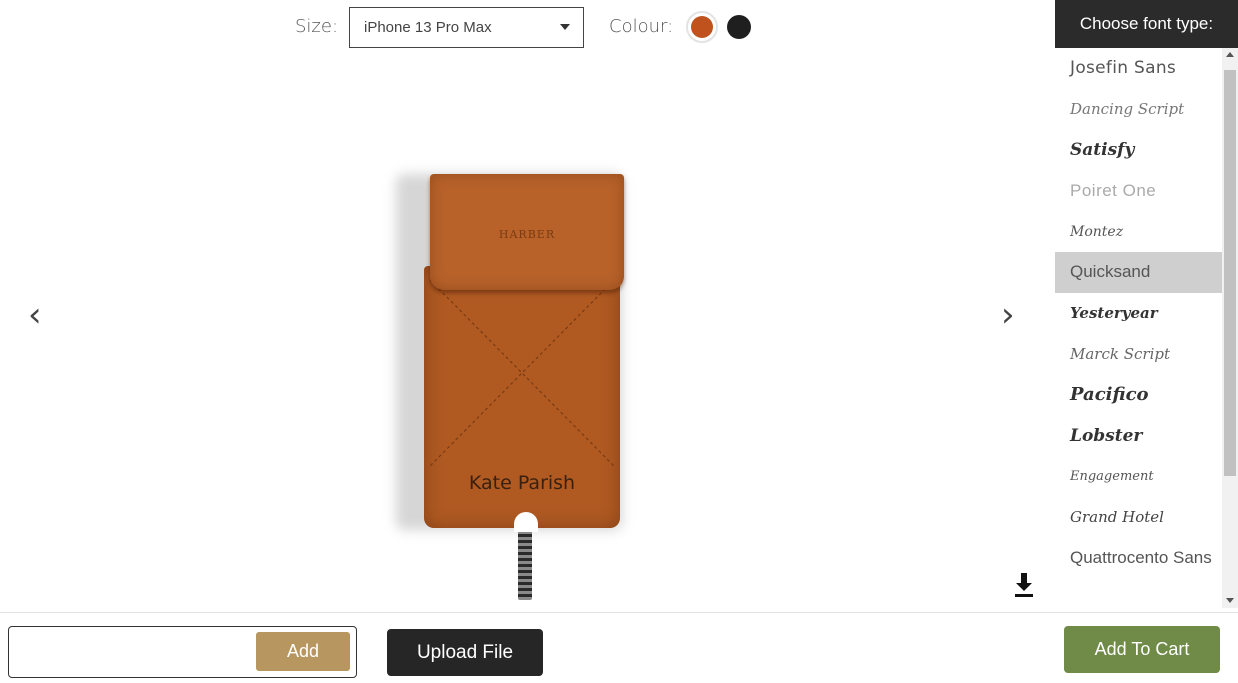 This screenshot has width=1238, height=683. Describe the element at coordinates (133, 652) in the screenshot. I see `personalisation-text-input` at that location.